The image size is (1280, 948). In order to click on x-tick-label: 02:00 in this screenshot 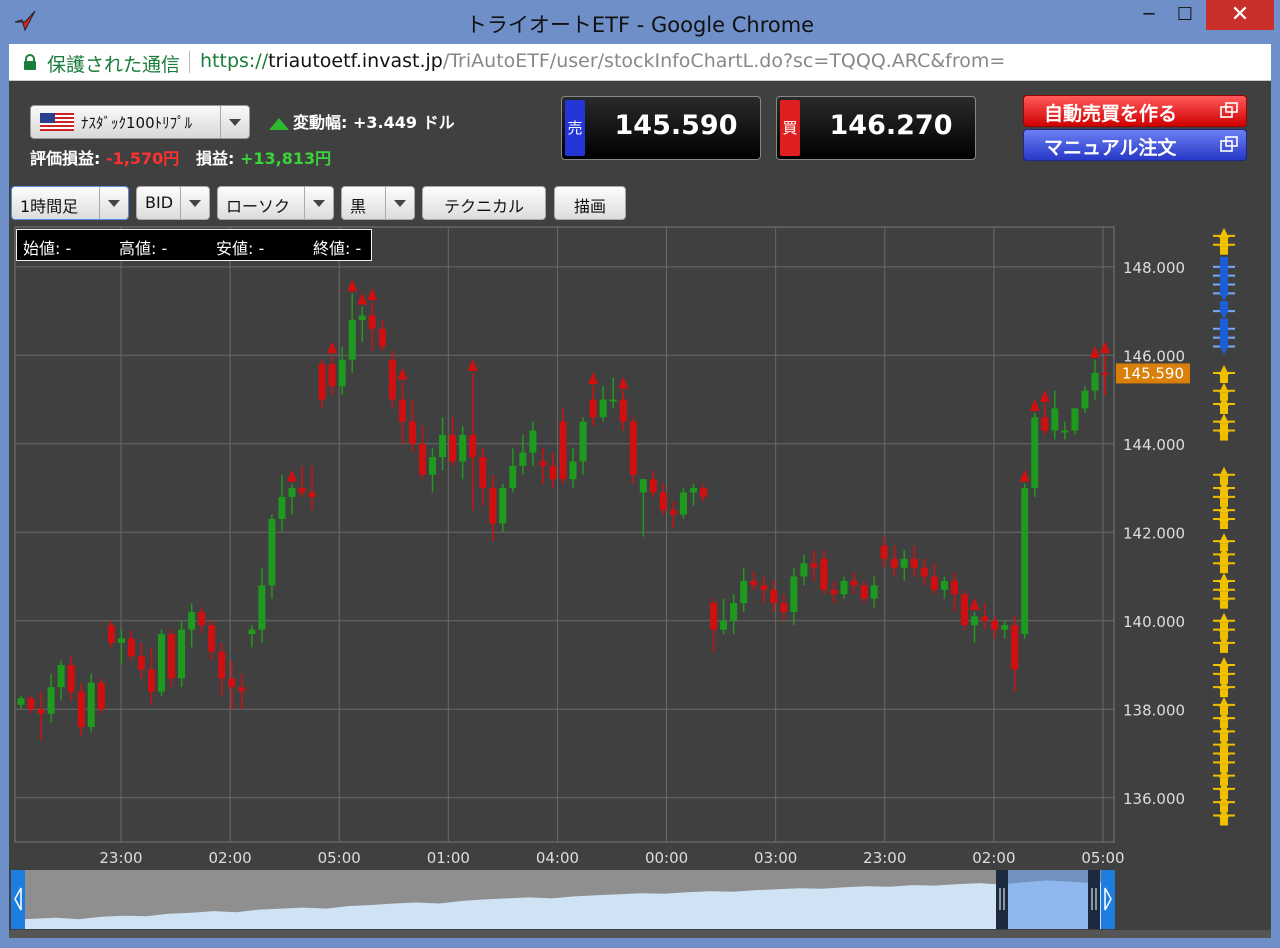, I will do `click(993, 858)`.